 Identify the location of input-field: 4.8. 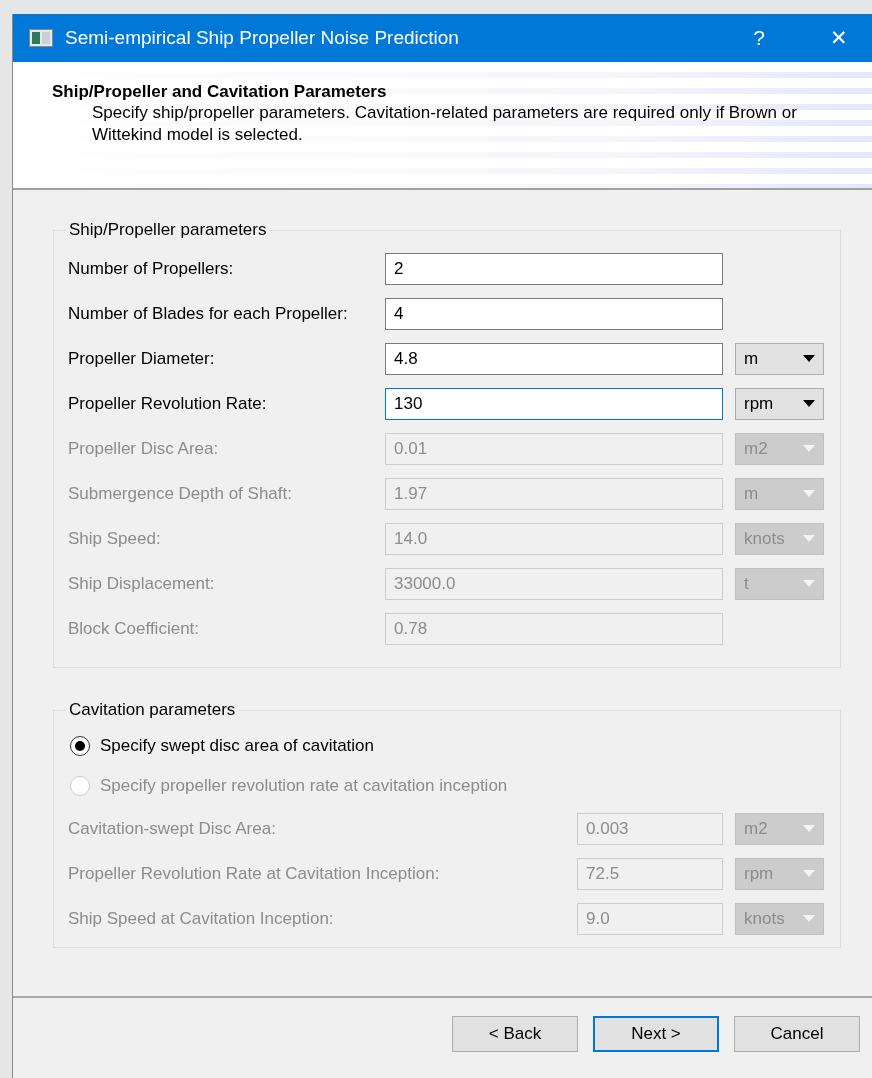
(554, 358).